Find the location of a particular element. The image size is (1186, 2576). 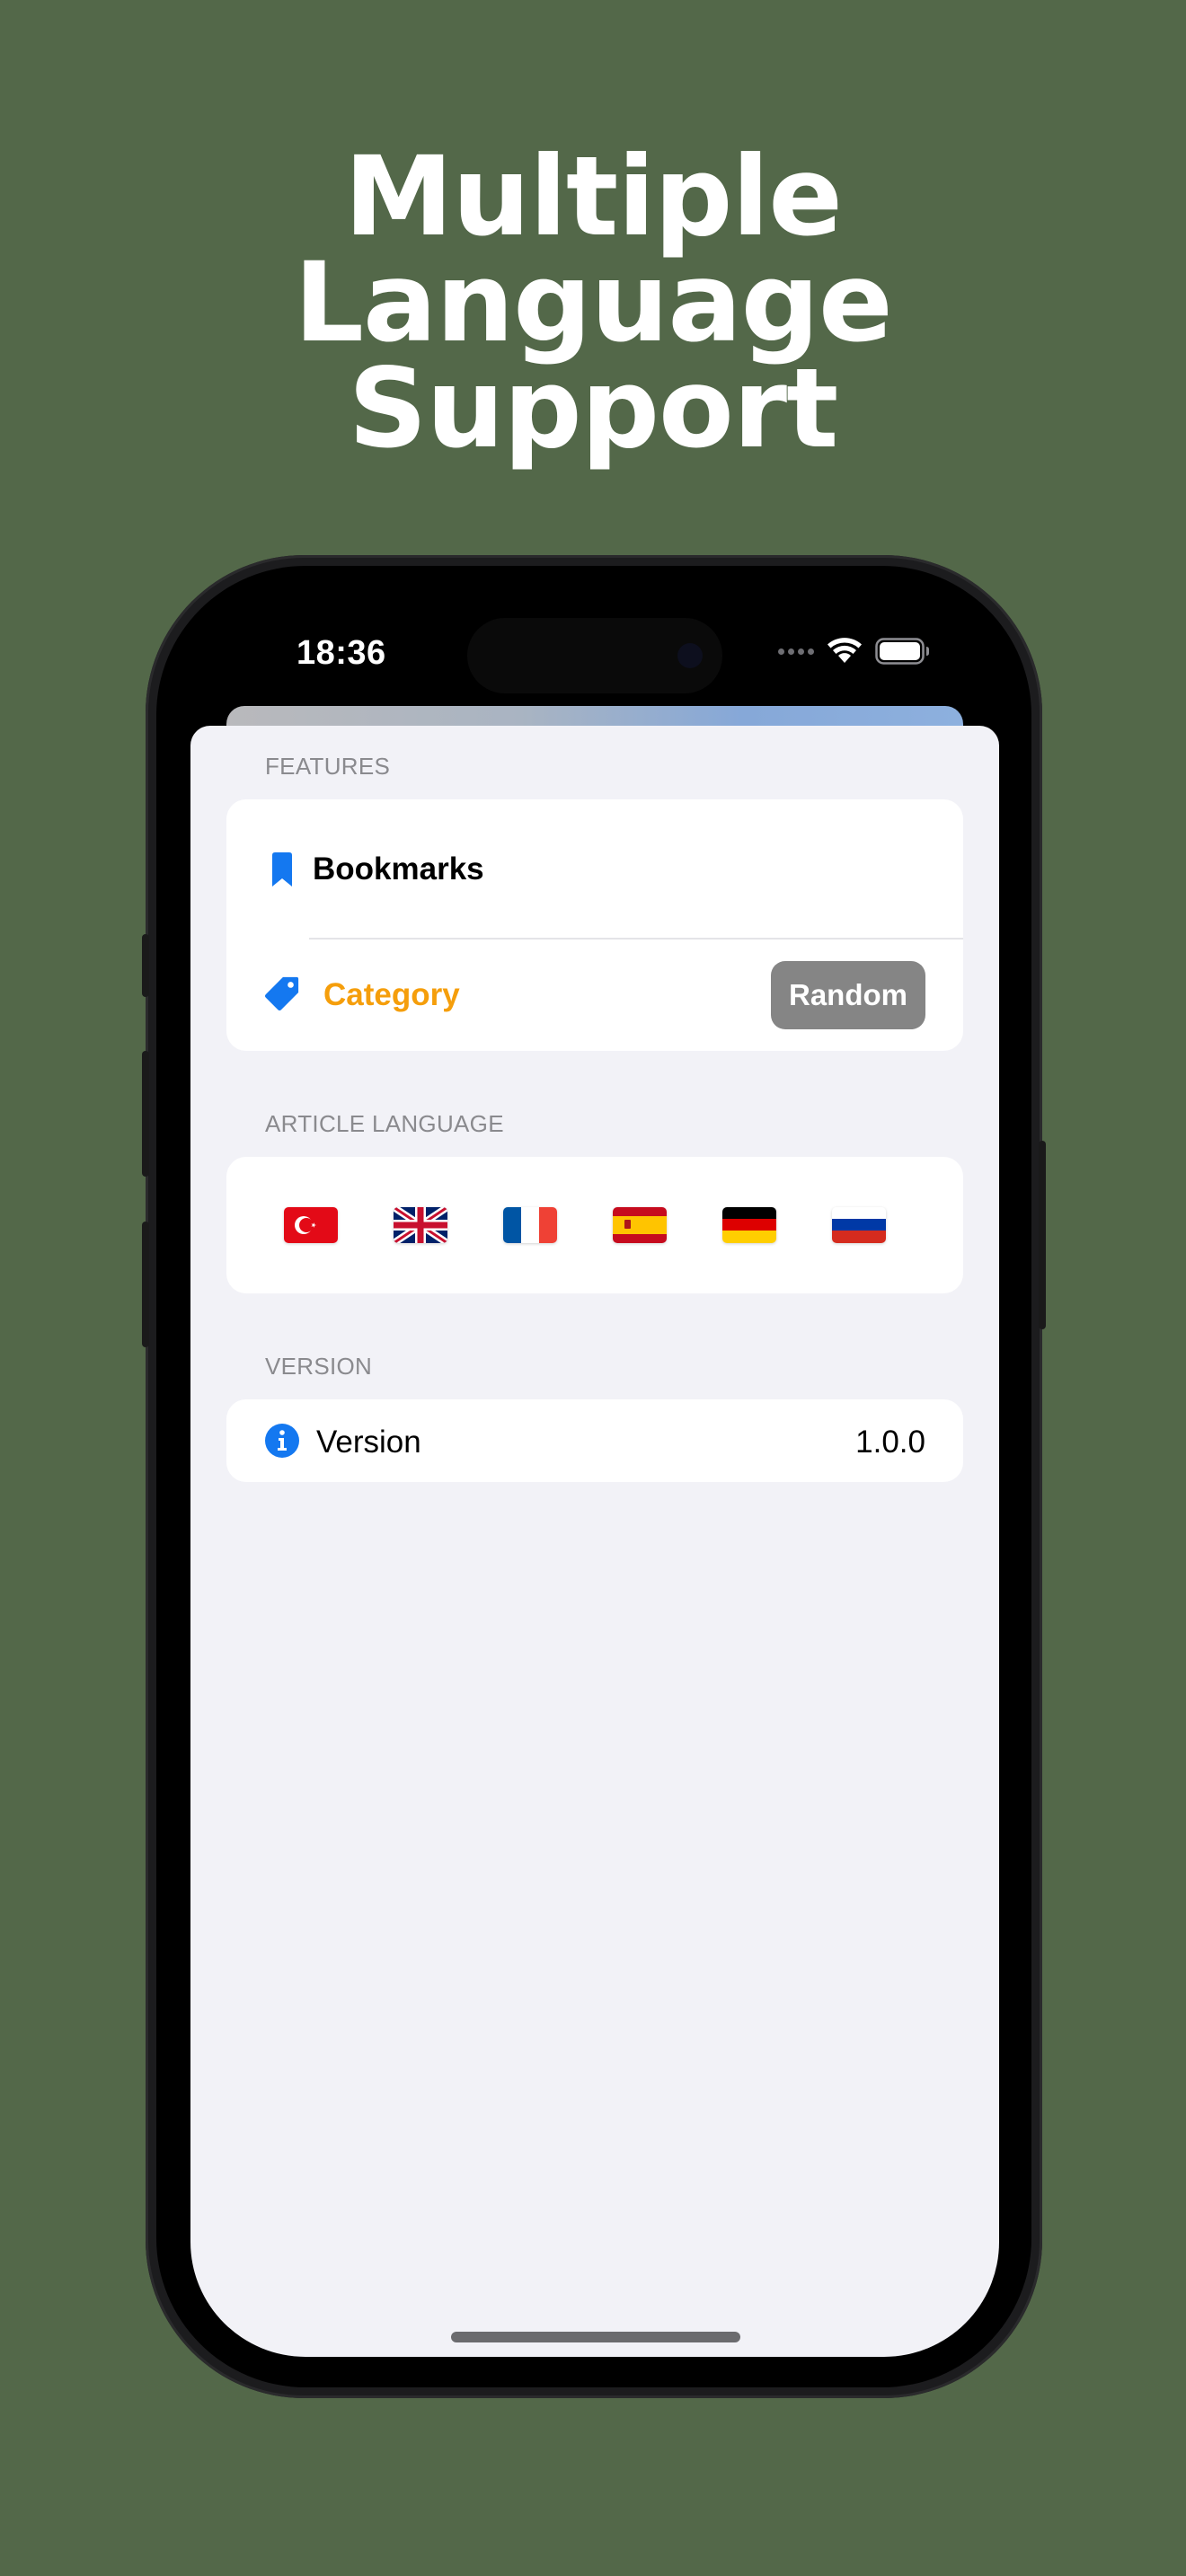

version-label: Version is located at coordinates (368, 1442).